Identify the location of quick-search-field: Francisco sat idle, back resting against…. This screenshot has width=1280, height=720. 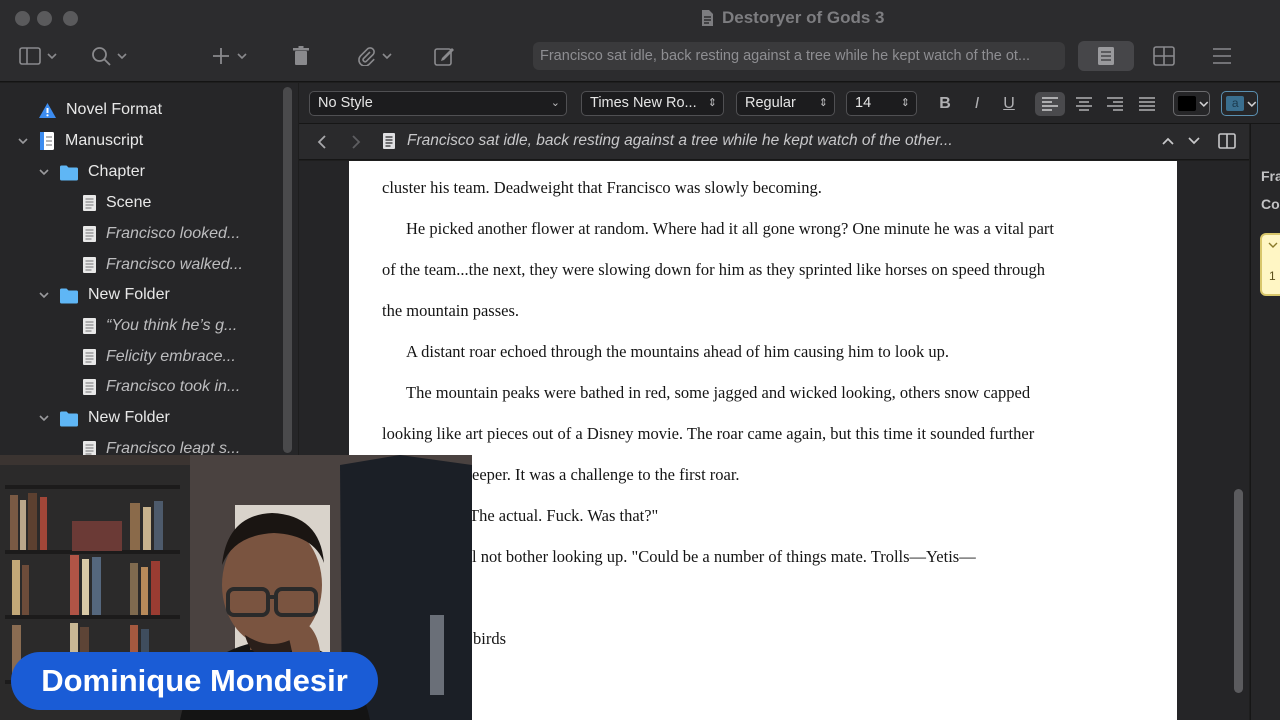
(799, 56).